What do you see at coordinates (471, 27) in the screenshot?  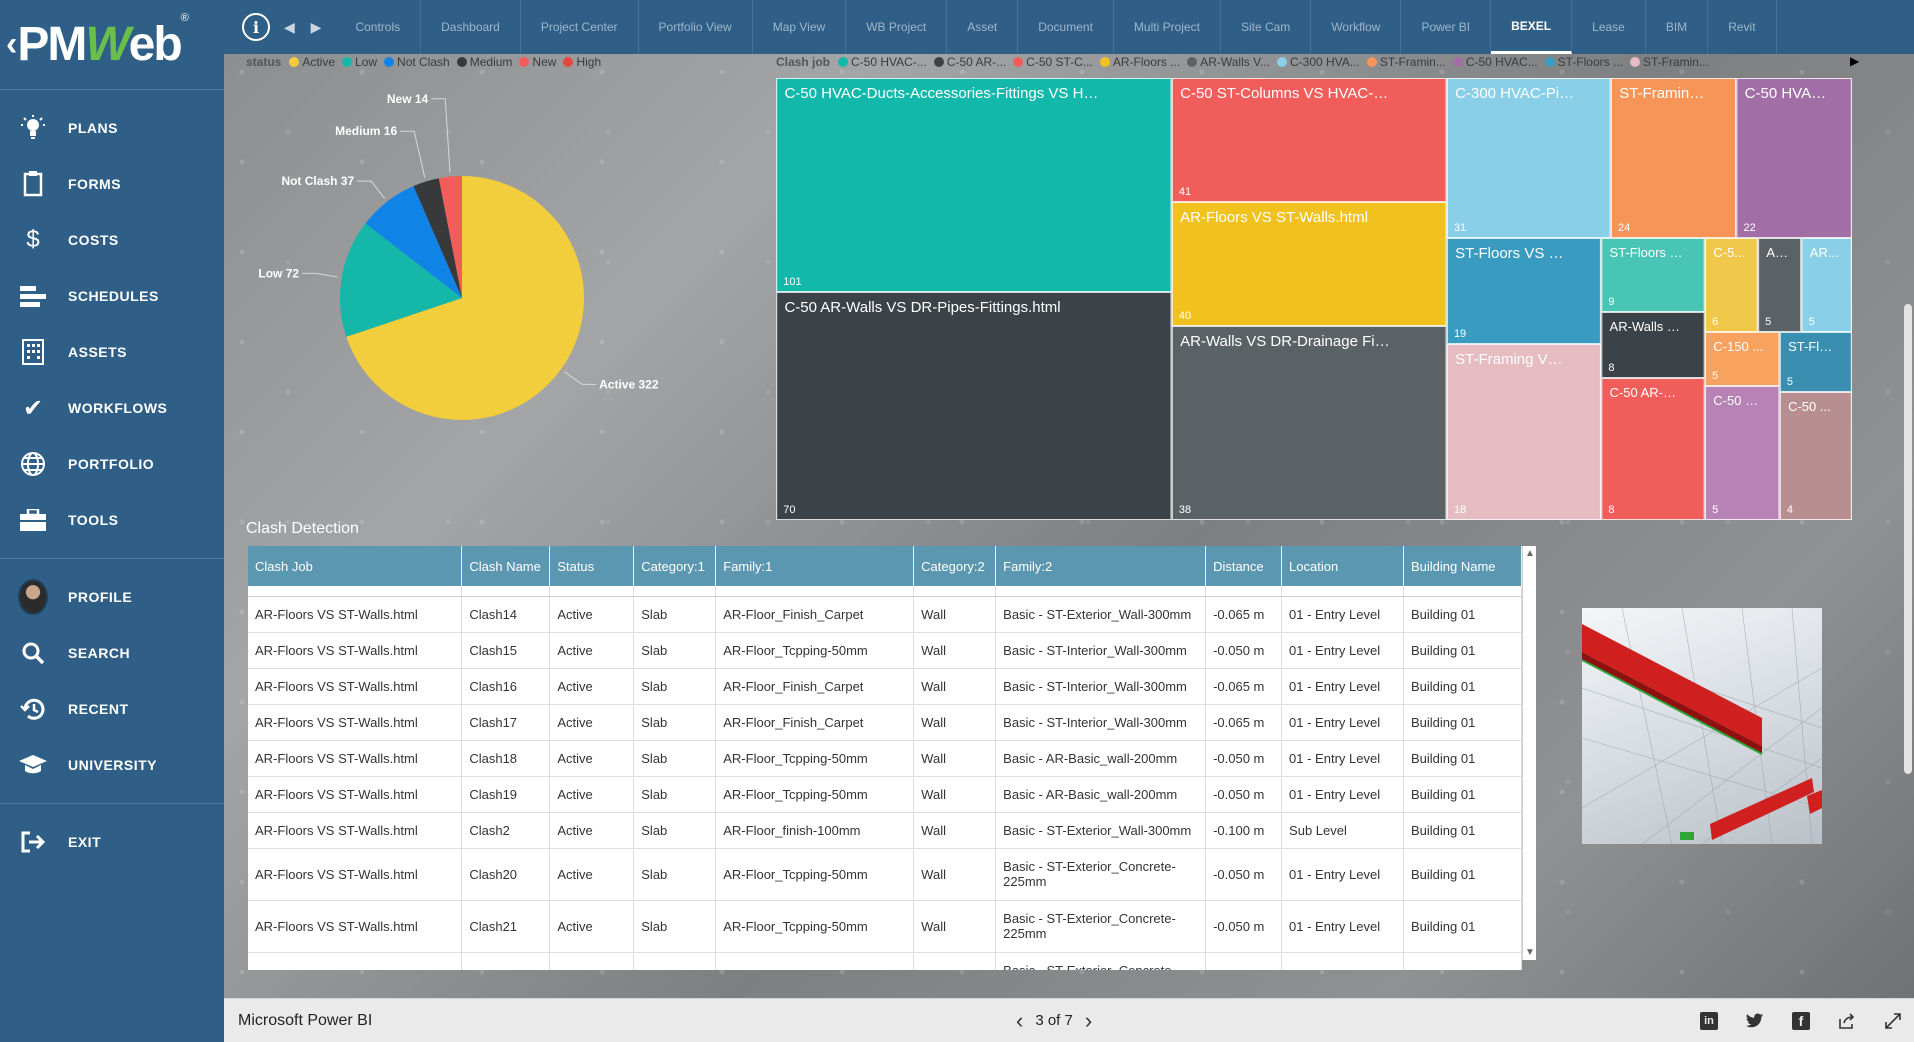 I see `tab-dashboard: Dashboard` at bounding box center [471, 27].